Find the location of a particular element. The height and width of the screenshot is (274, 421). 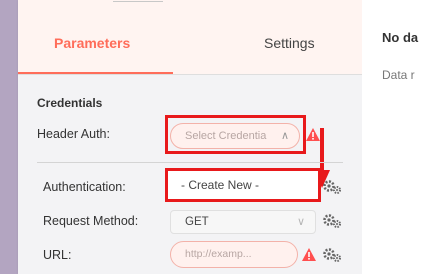

chevron-down-icon: ∨ is located at coordinates (300, 222).